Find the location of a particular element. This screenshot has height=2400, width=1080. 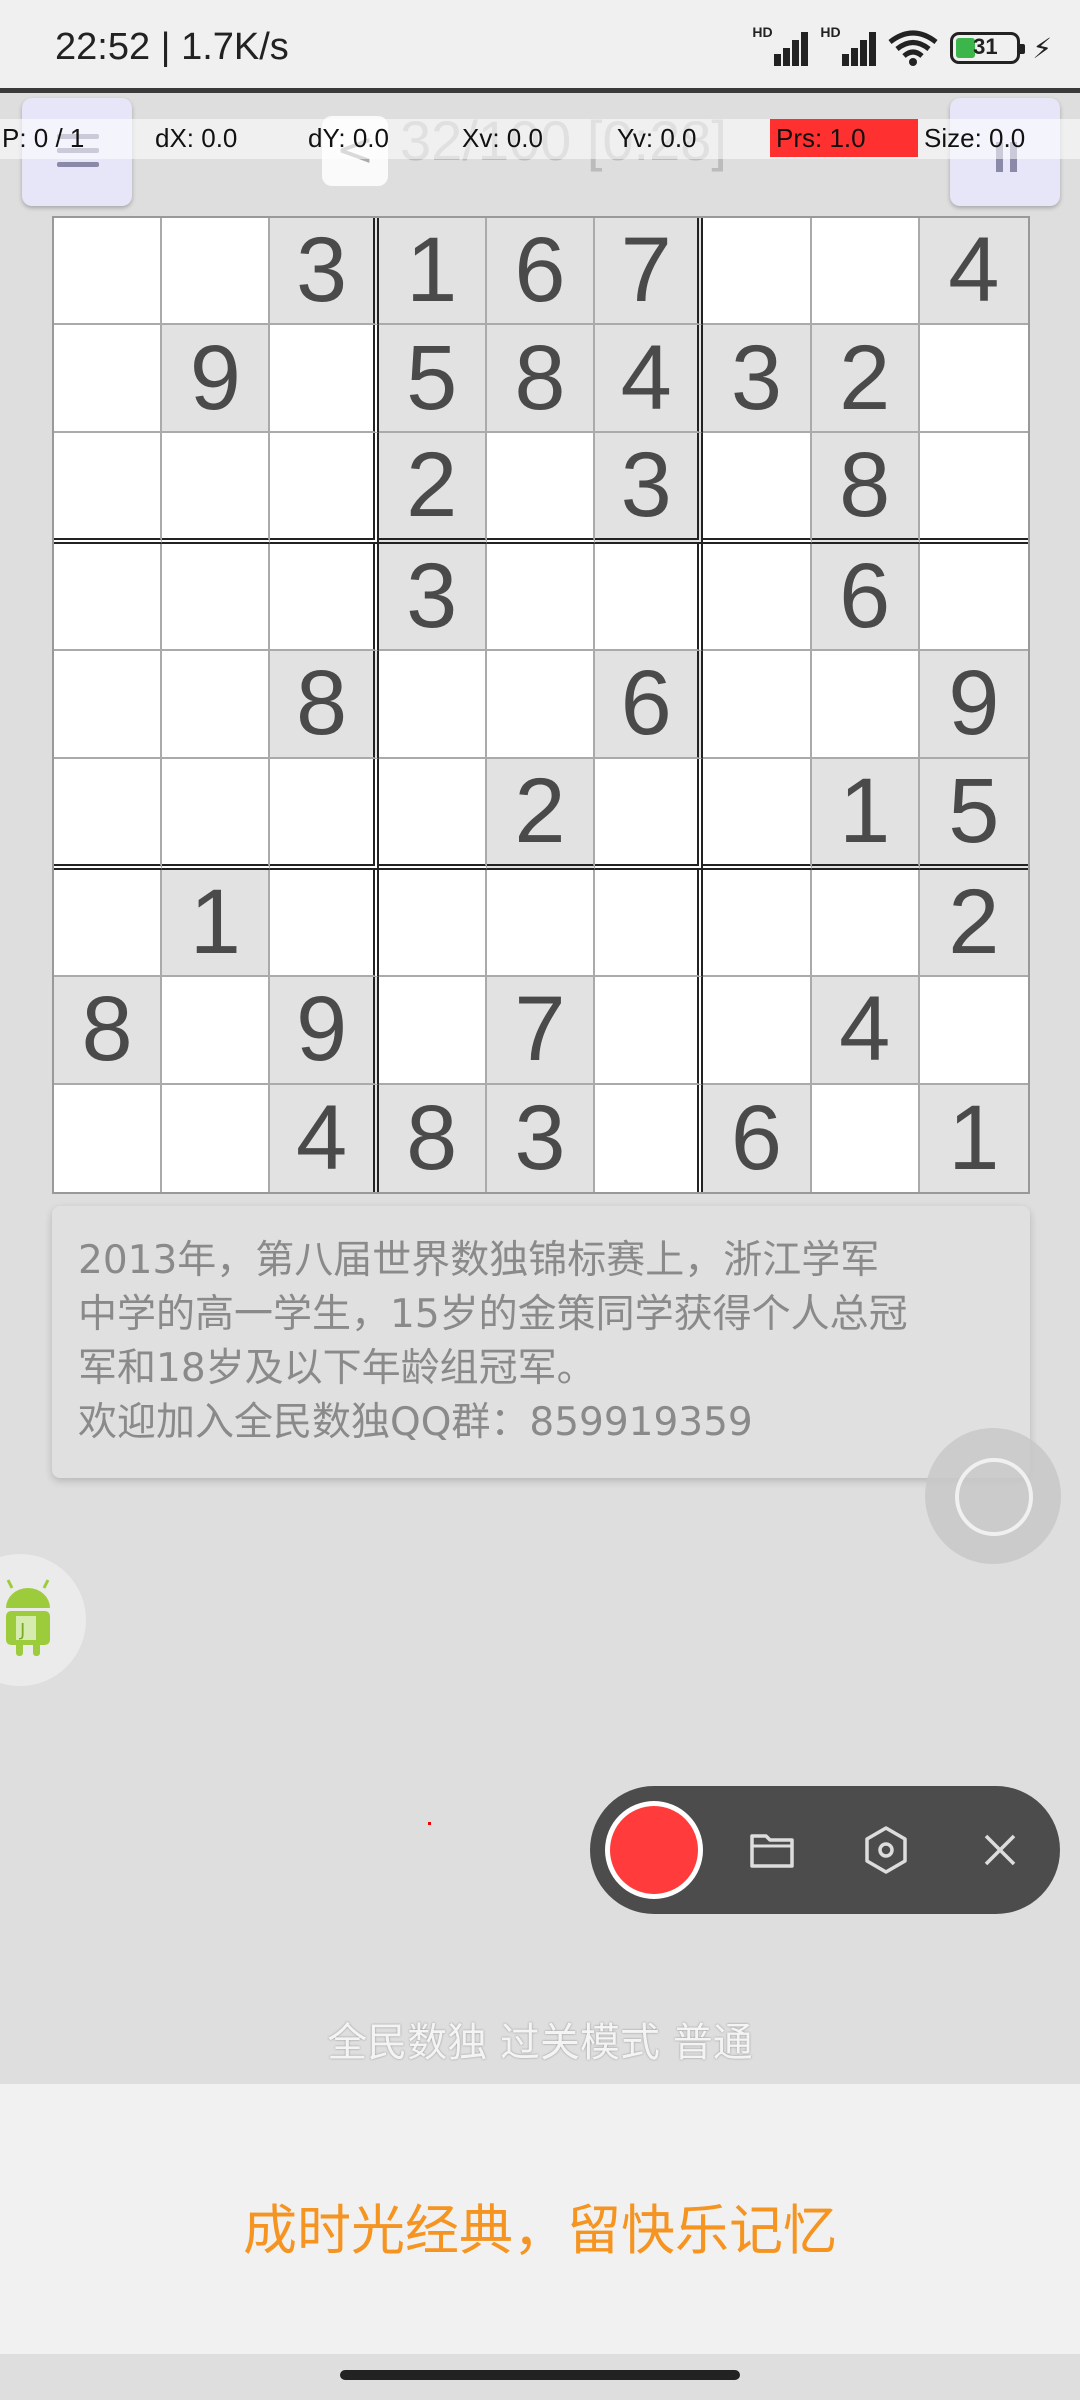

floating-assistive-button is located at coordinates (993, 1496).